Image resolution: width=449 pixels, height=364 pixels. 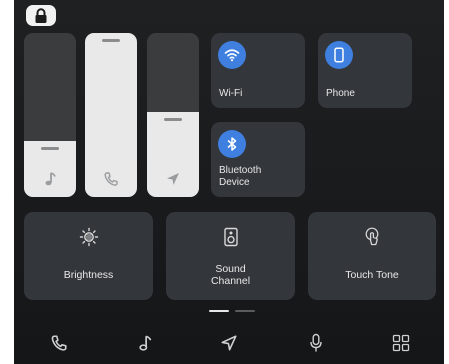 I want to click on sound-channel-label: Sound Channel, so click(x=230, y=275).